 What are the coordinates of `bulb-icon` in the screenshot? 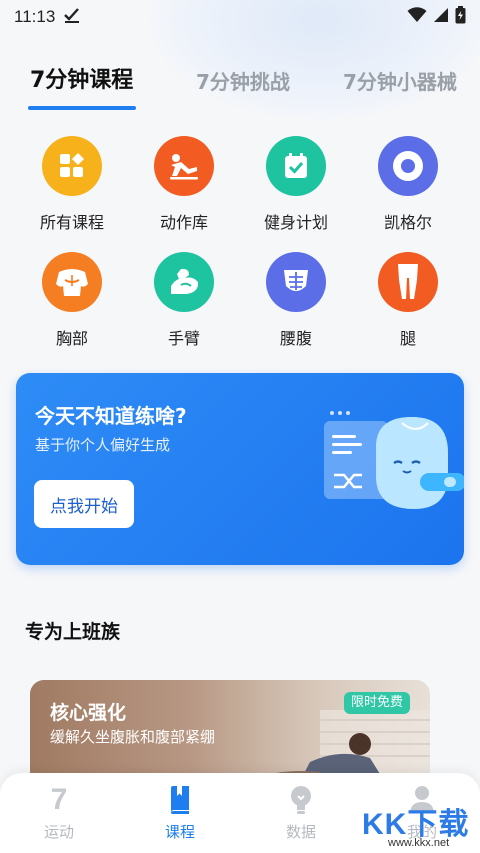 It's located at (301, 801).